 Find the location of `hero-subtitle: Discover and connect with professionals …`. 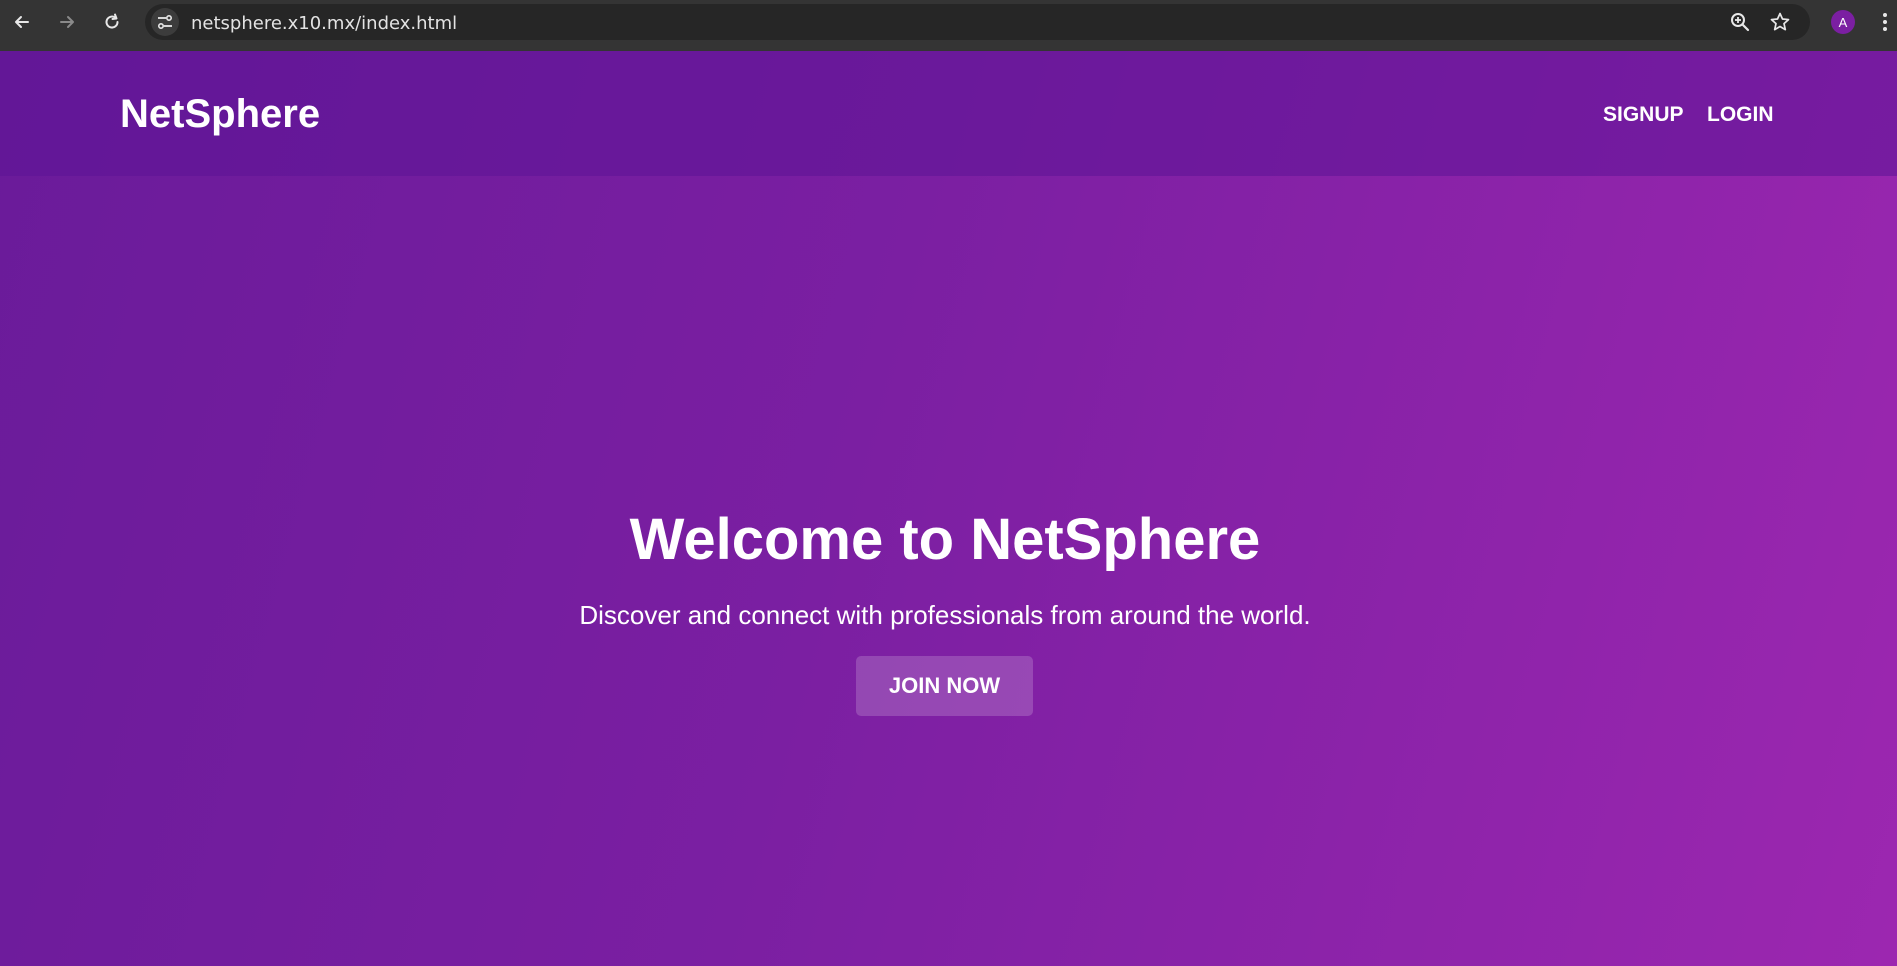

hero-subtitle: Discover and connect with professionals … is located at coordinates (945, 615).